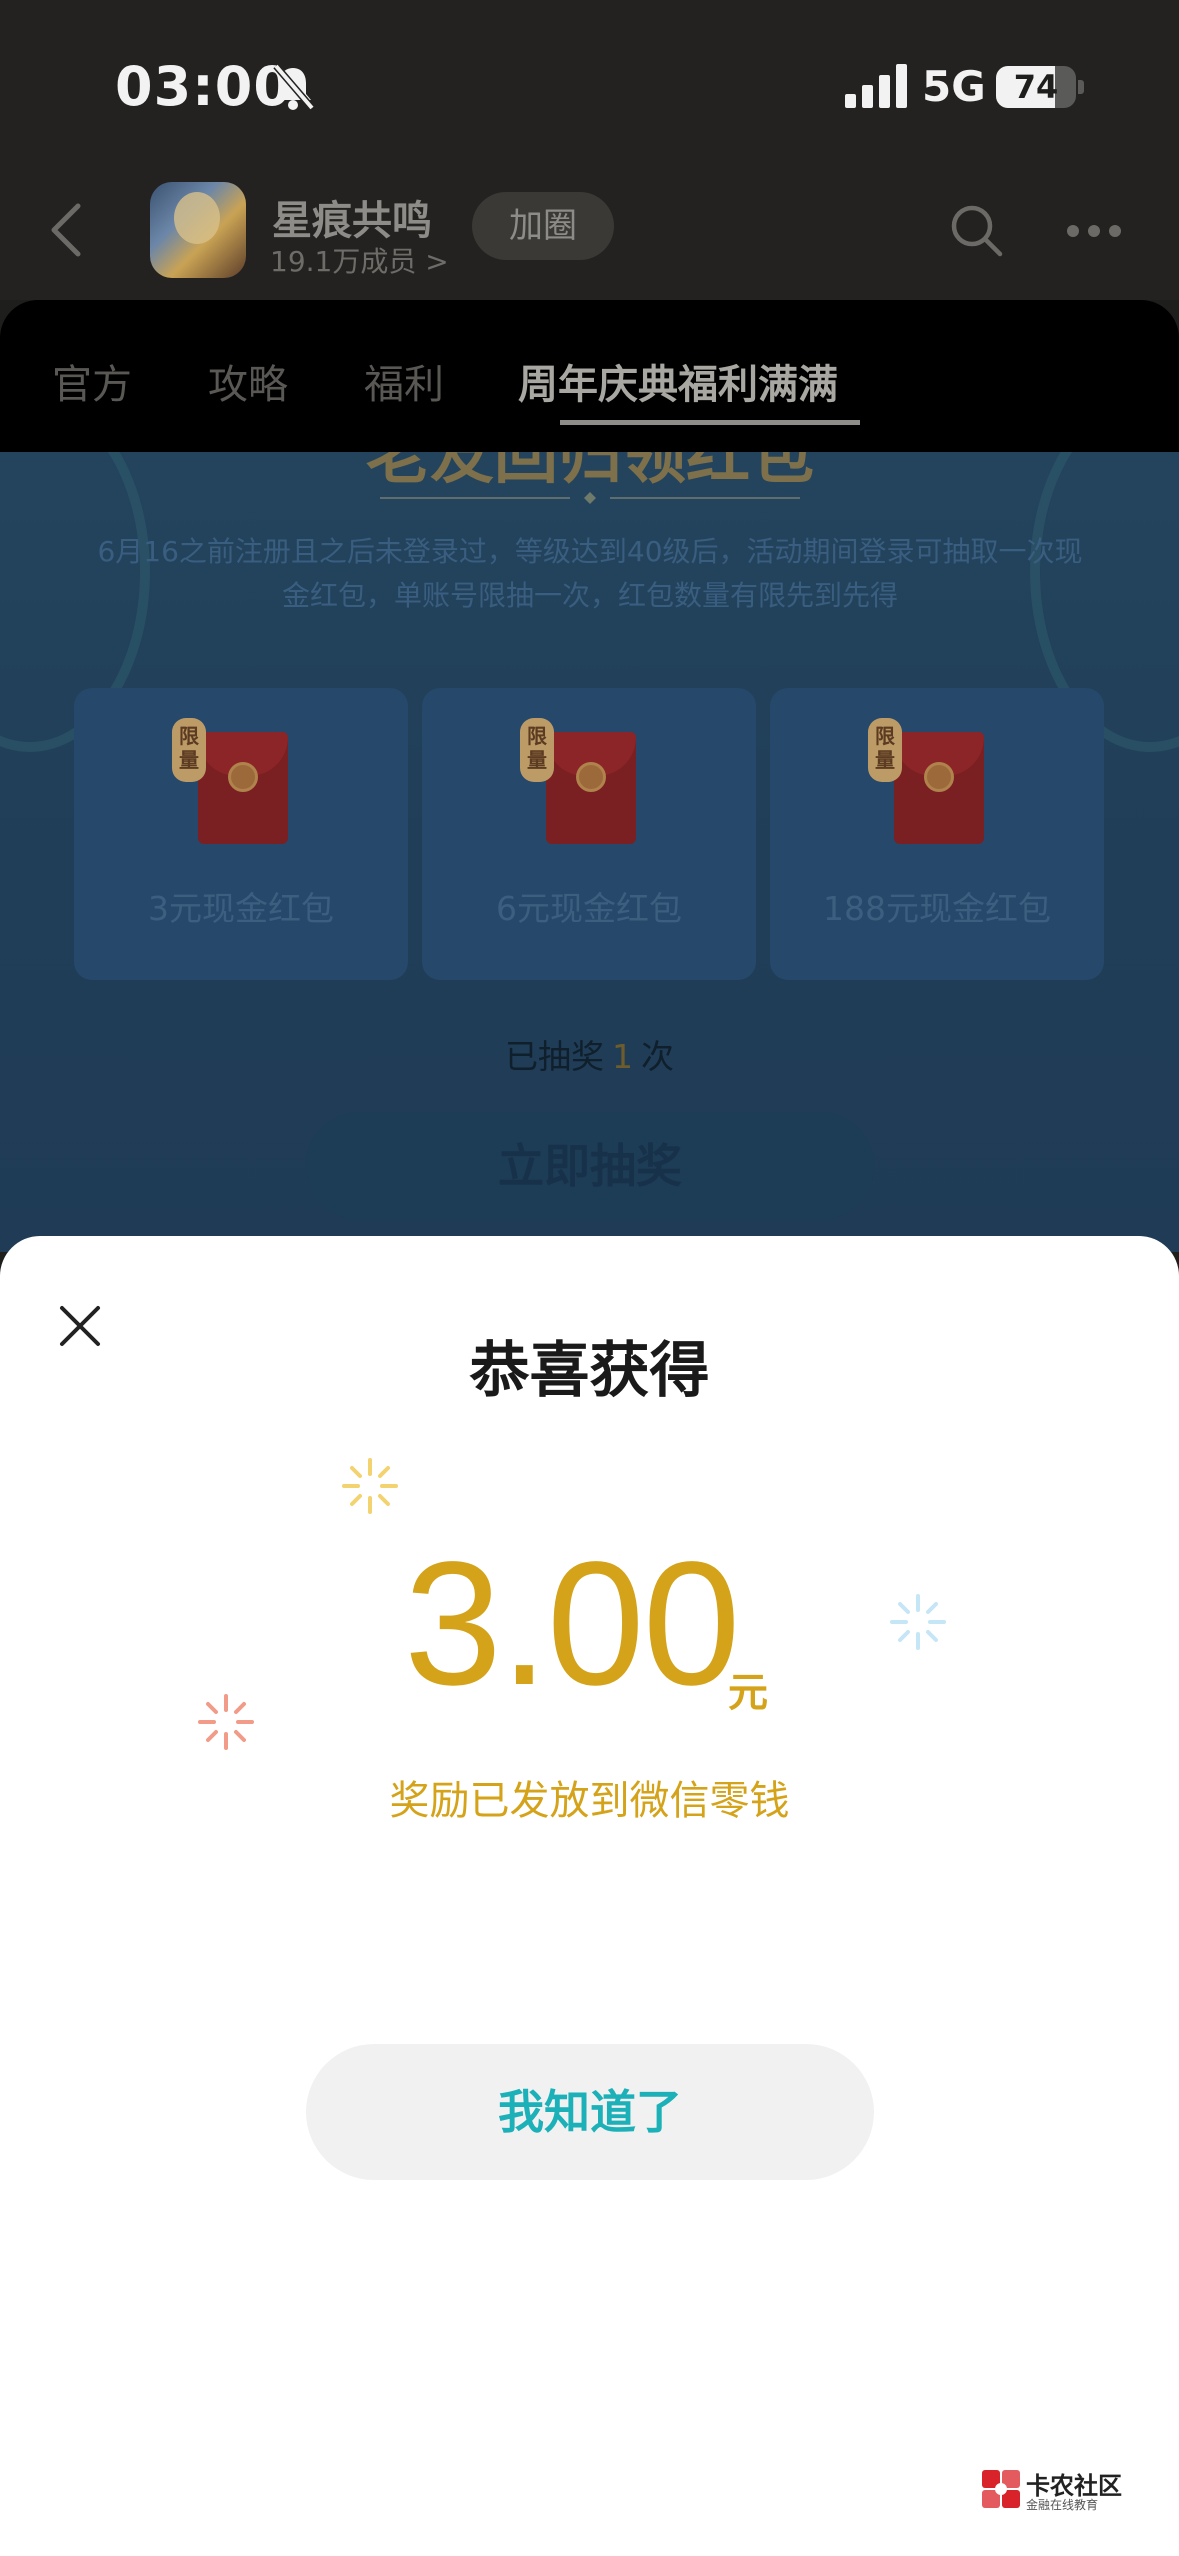 The height and width of the screenshot is (2556, 1179). I want to click on network-type: 5G, so click(954, 86).